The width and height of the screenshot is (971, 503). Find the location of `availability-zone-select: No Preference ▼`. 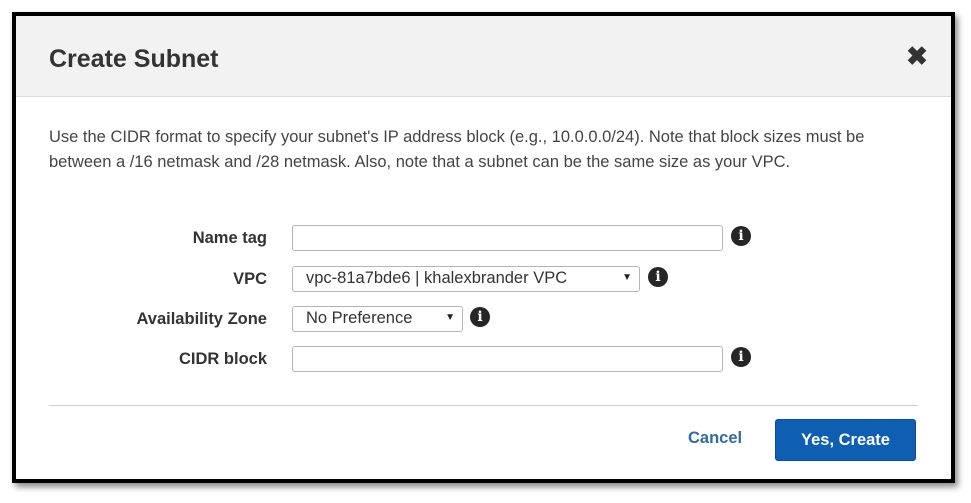

availability-zone-select: No Preference ▼ is located at coordinates (377, 319).